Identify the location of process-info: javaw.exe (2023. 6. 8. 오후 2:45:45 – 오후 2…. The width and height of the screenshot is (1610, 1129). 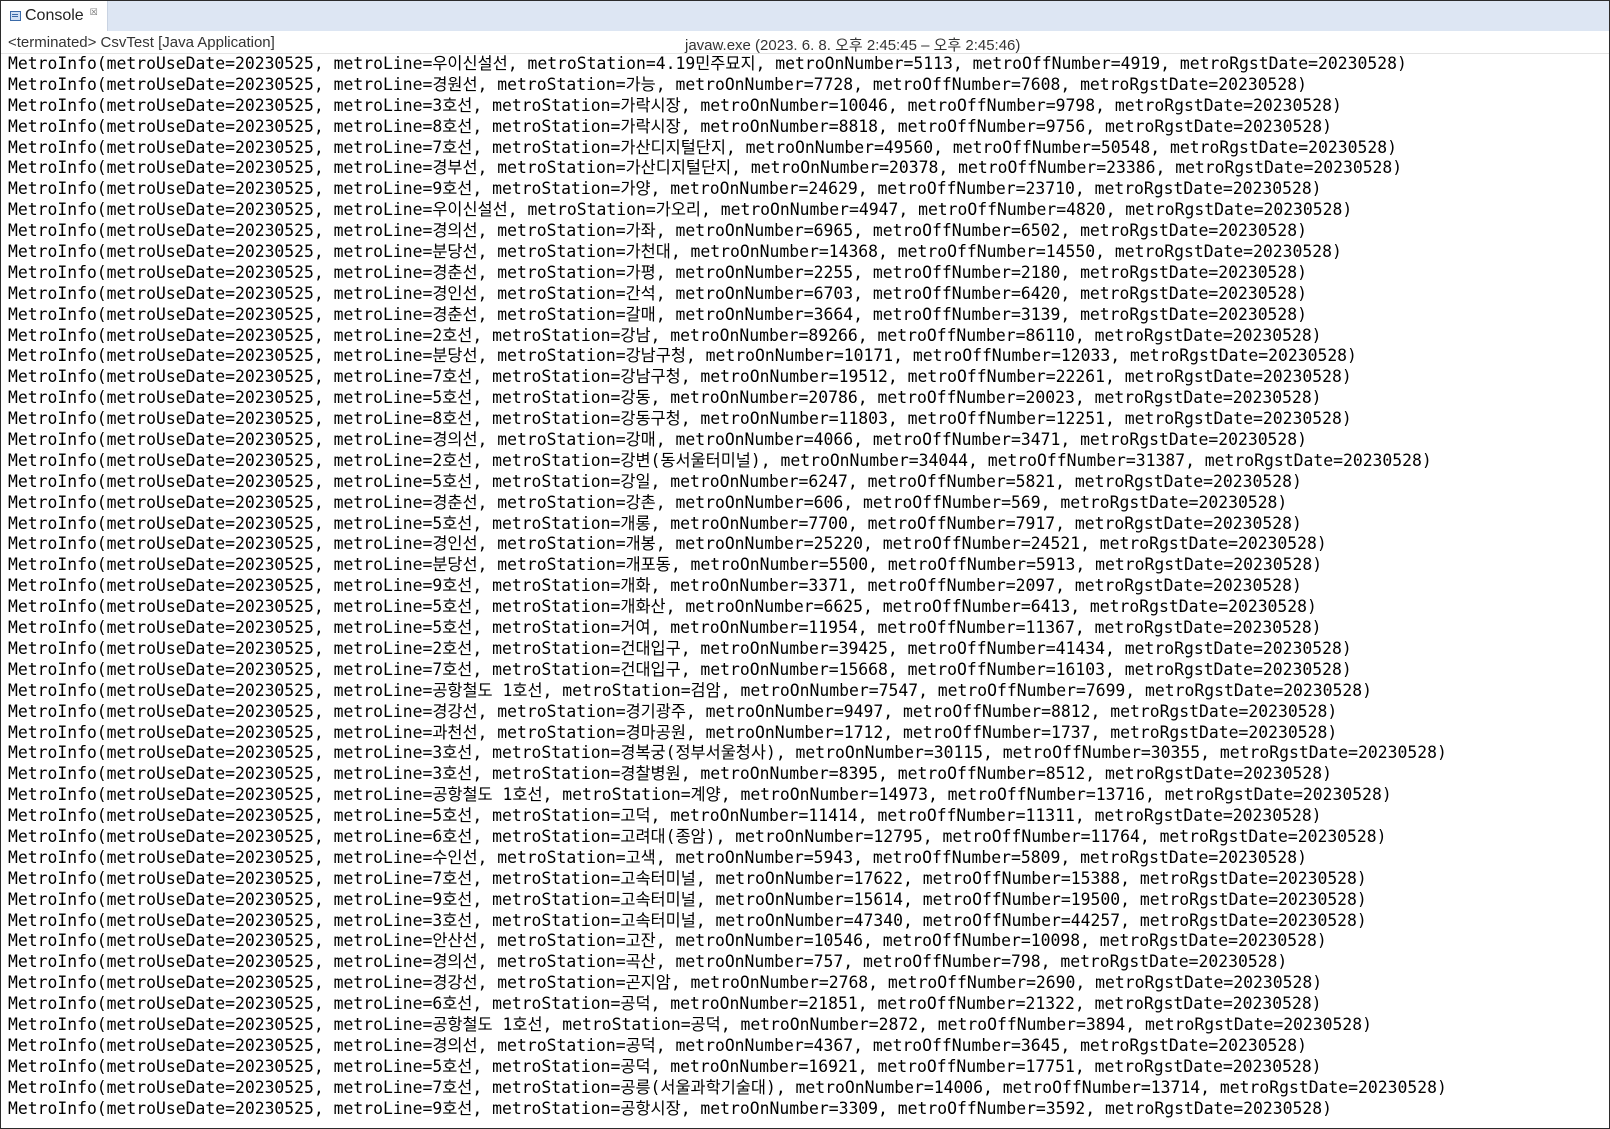
(853, 45).